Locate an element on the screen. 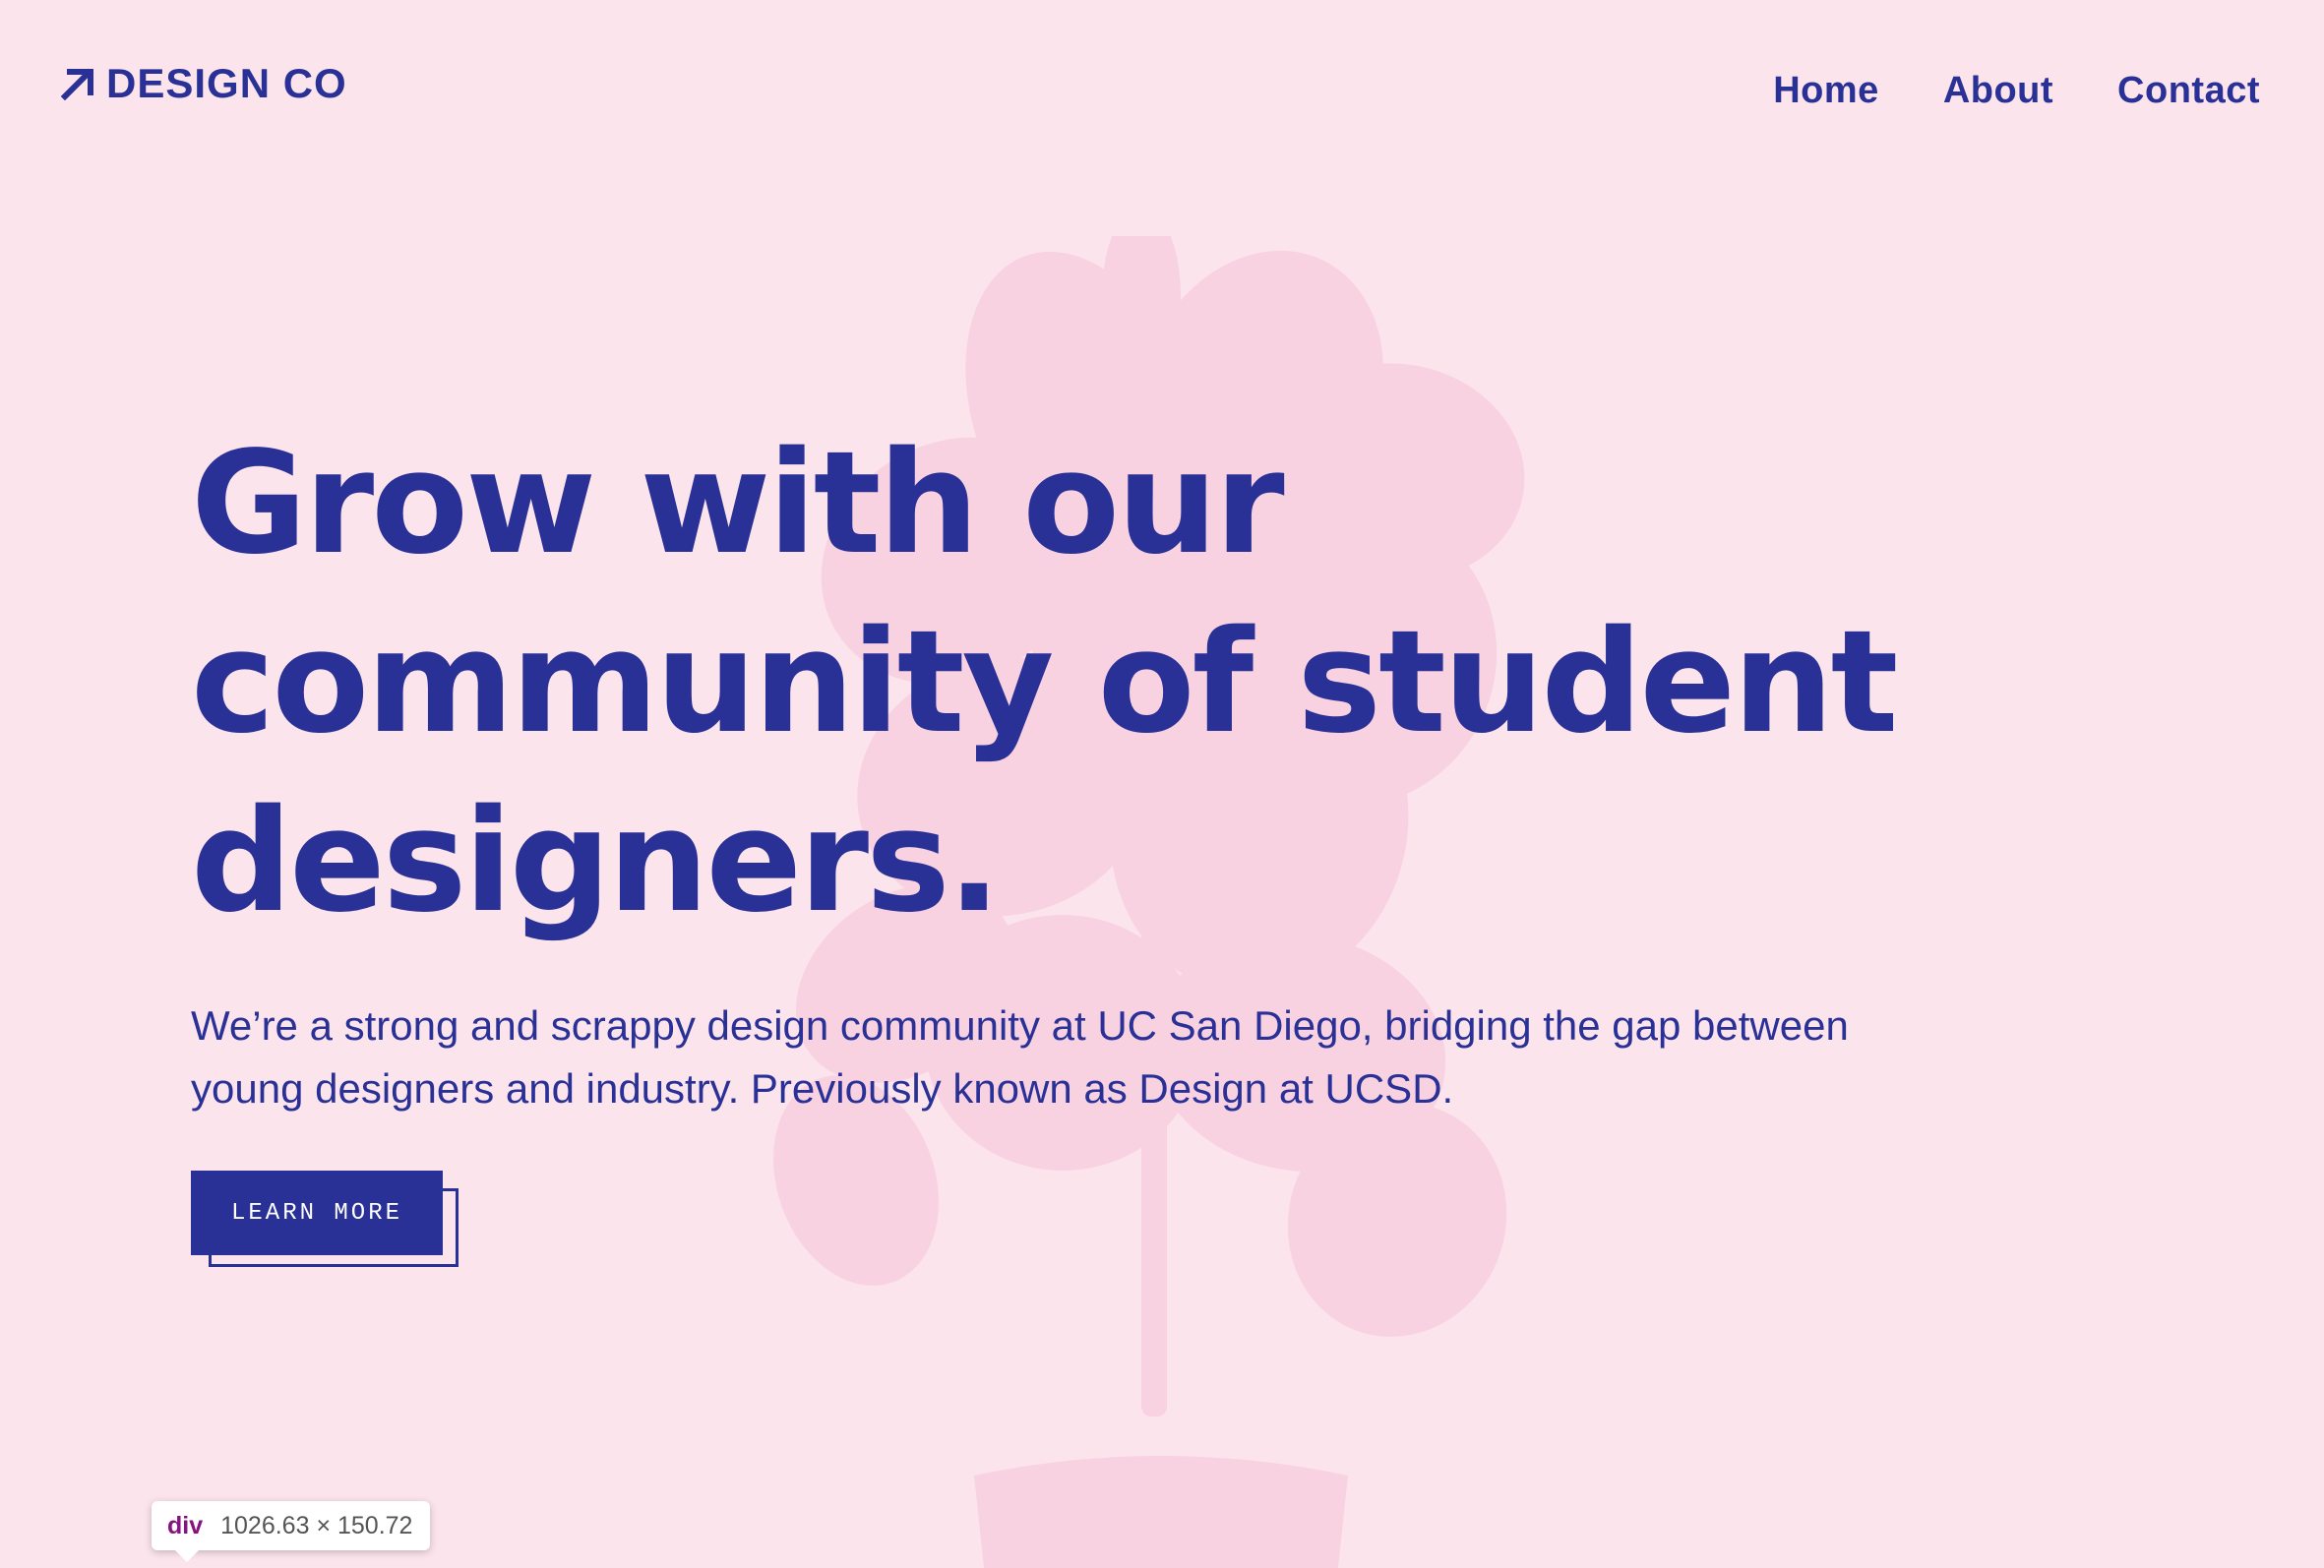  tooltip-arrow is located at coordinates (187, 1556).